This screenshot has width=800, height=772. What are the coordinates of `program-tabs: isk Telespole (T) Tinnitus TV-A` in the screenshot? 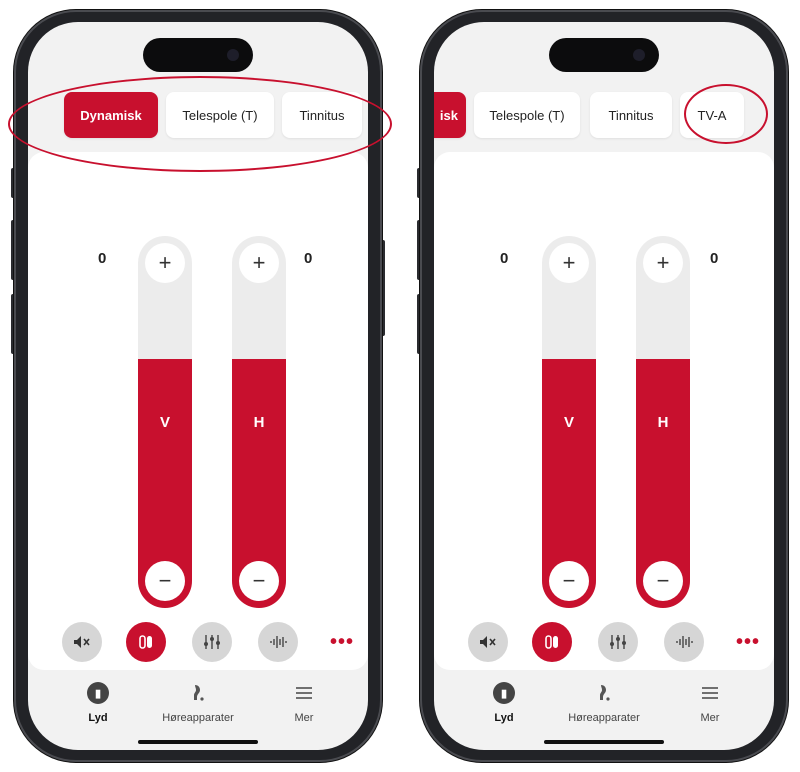 It's located at (604, 115).